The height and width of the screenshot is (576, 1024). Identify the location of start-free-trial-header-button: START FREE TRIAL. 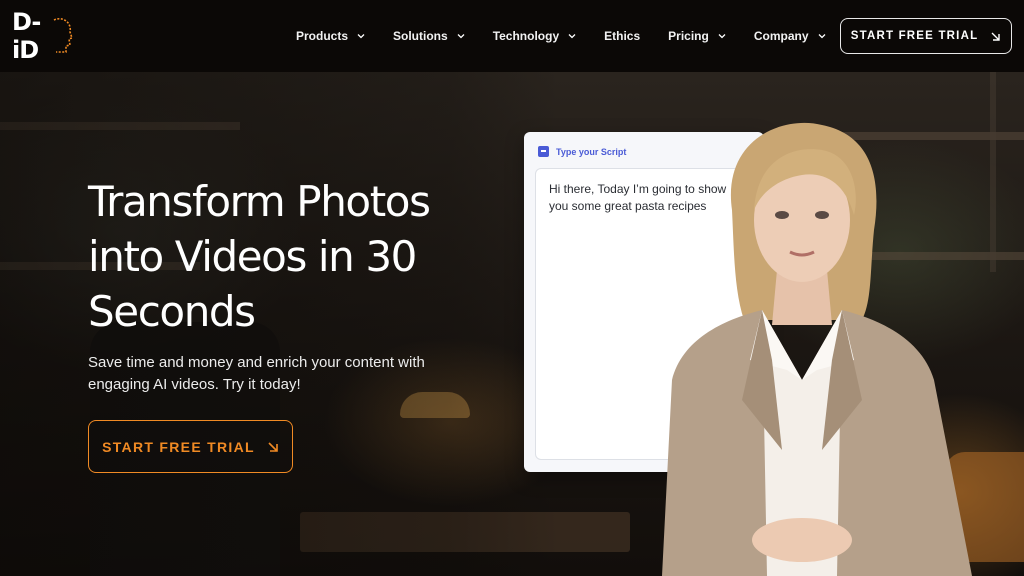
(926, 36).